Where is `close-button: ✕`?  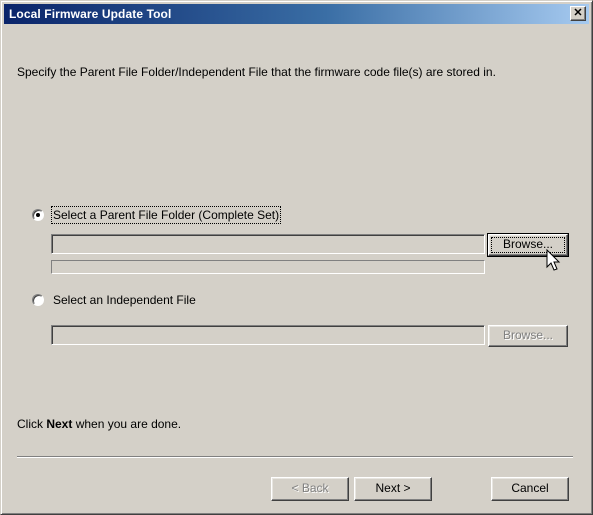 close-button: ✕ is located at coordinates (578, 13).